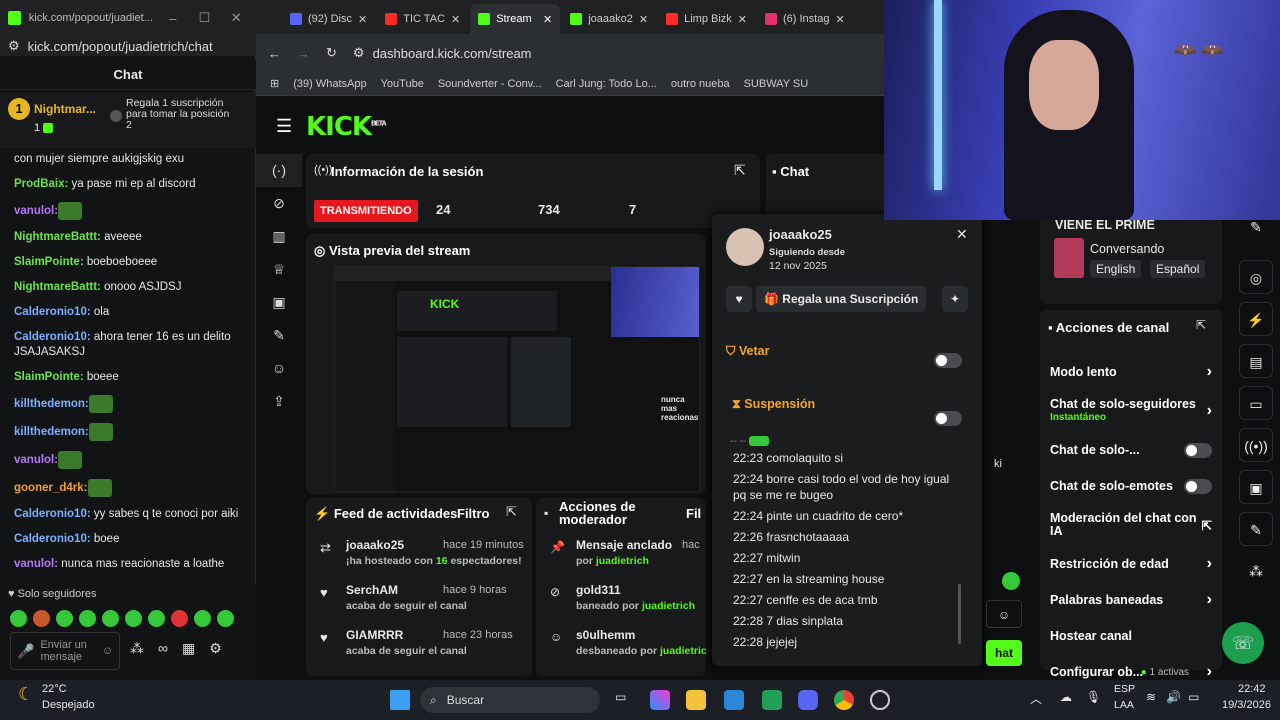  I want to click on weather-icon: ☾, so click(26, 694).